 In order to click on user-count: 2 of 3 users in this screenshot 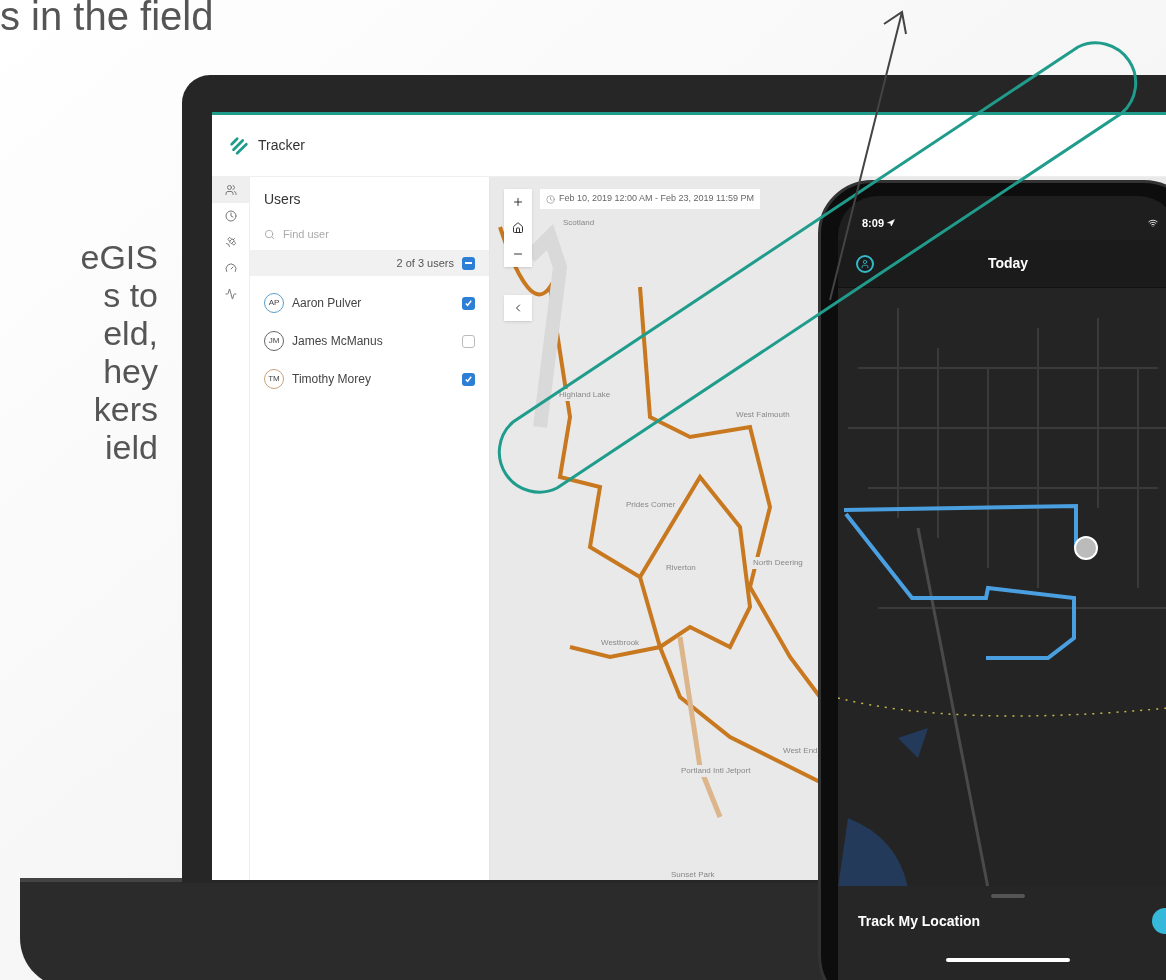, I will do `click(425, 263)`.